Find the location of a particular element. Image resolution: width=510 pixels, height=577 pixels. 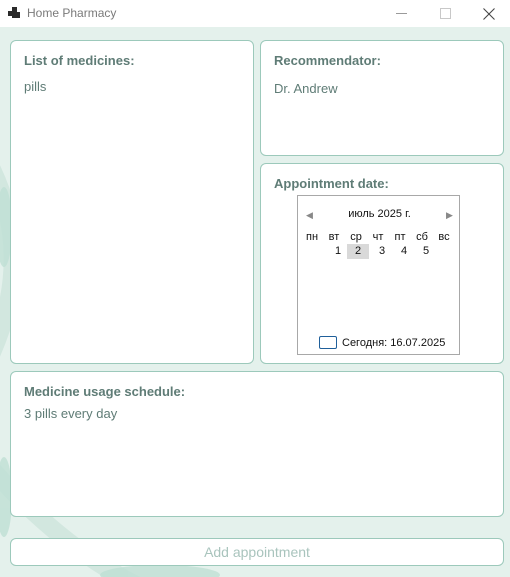

weekday-label: вт is located at coordinates (334, 237).